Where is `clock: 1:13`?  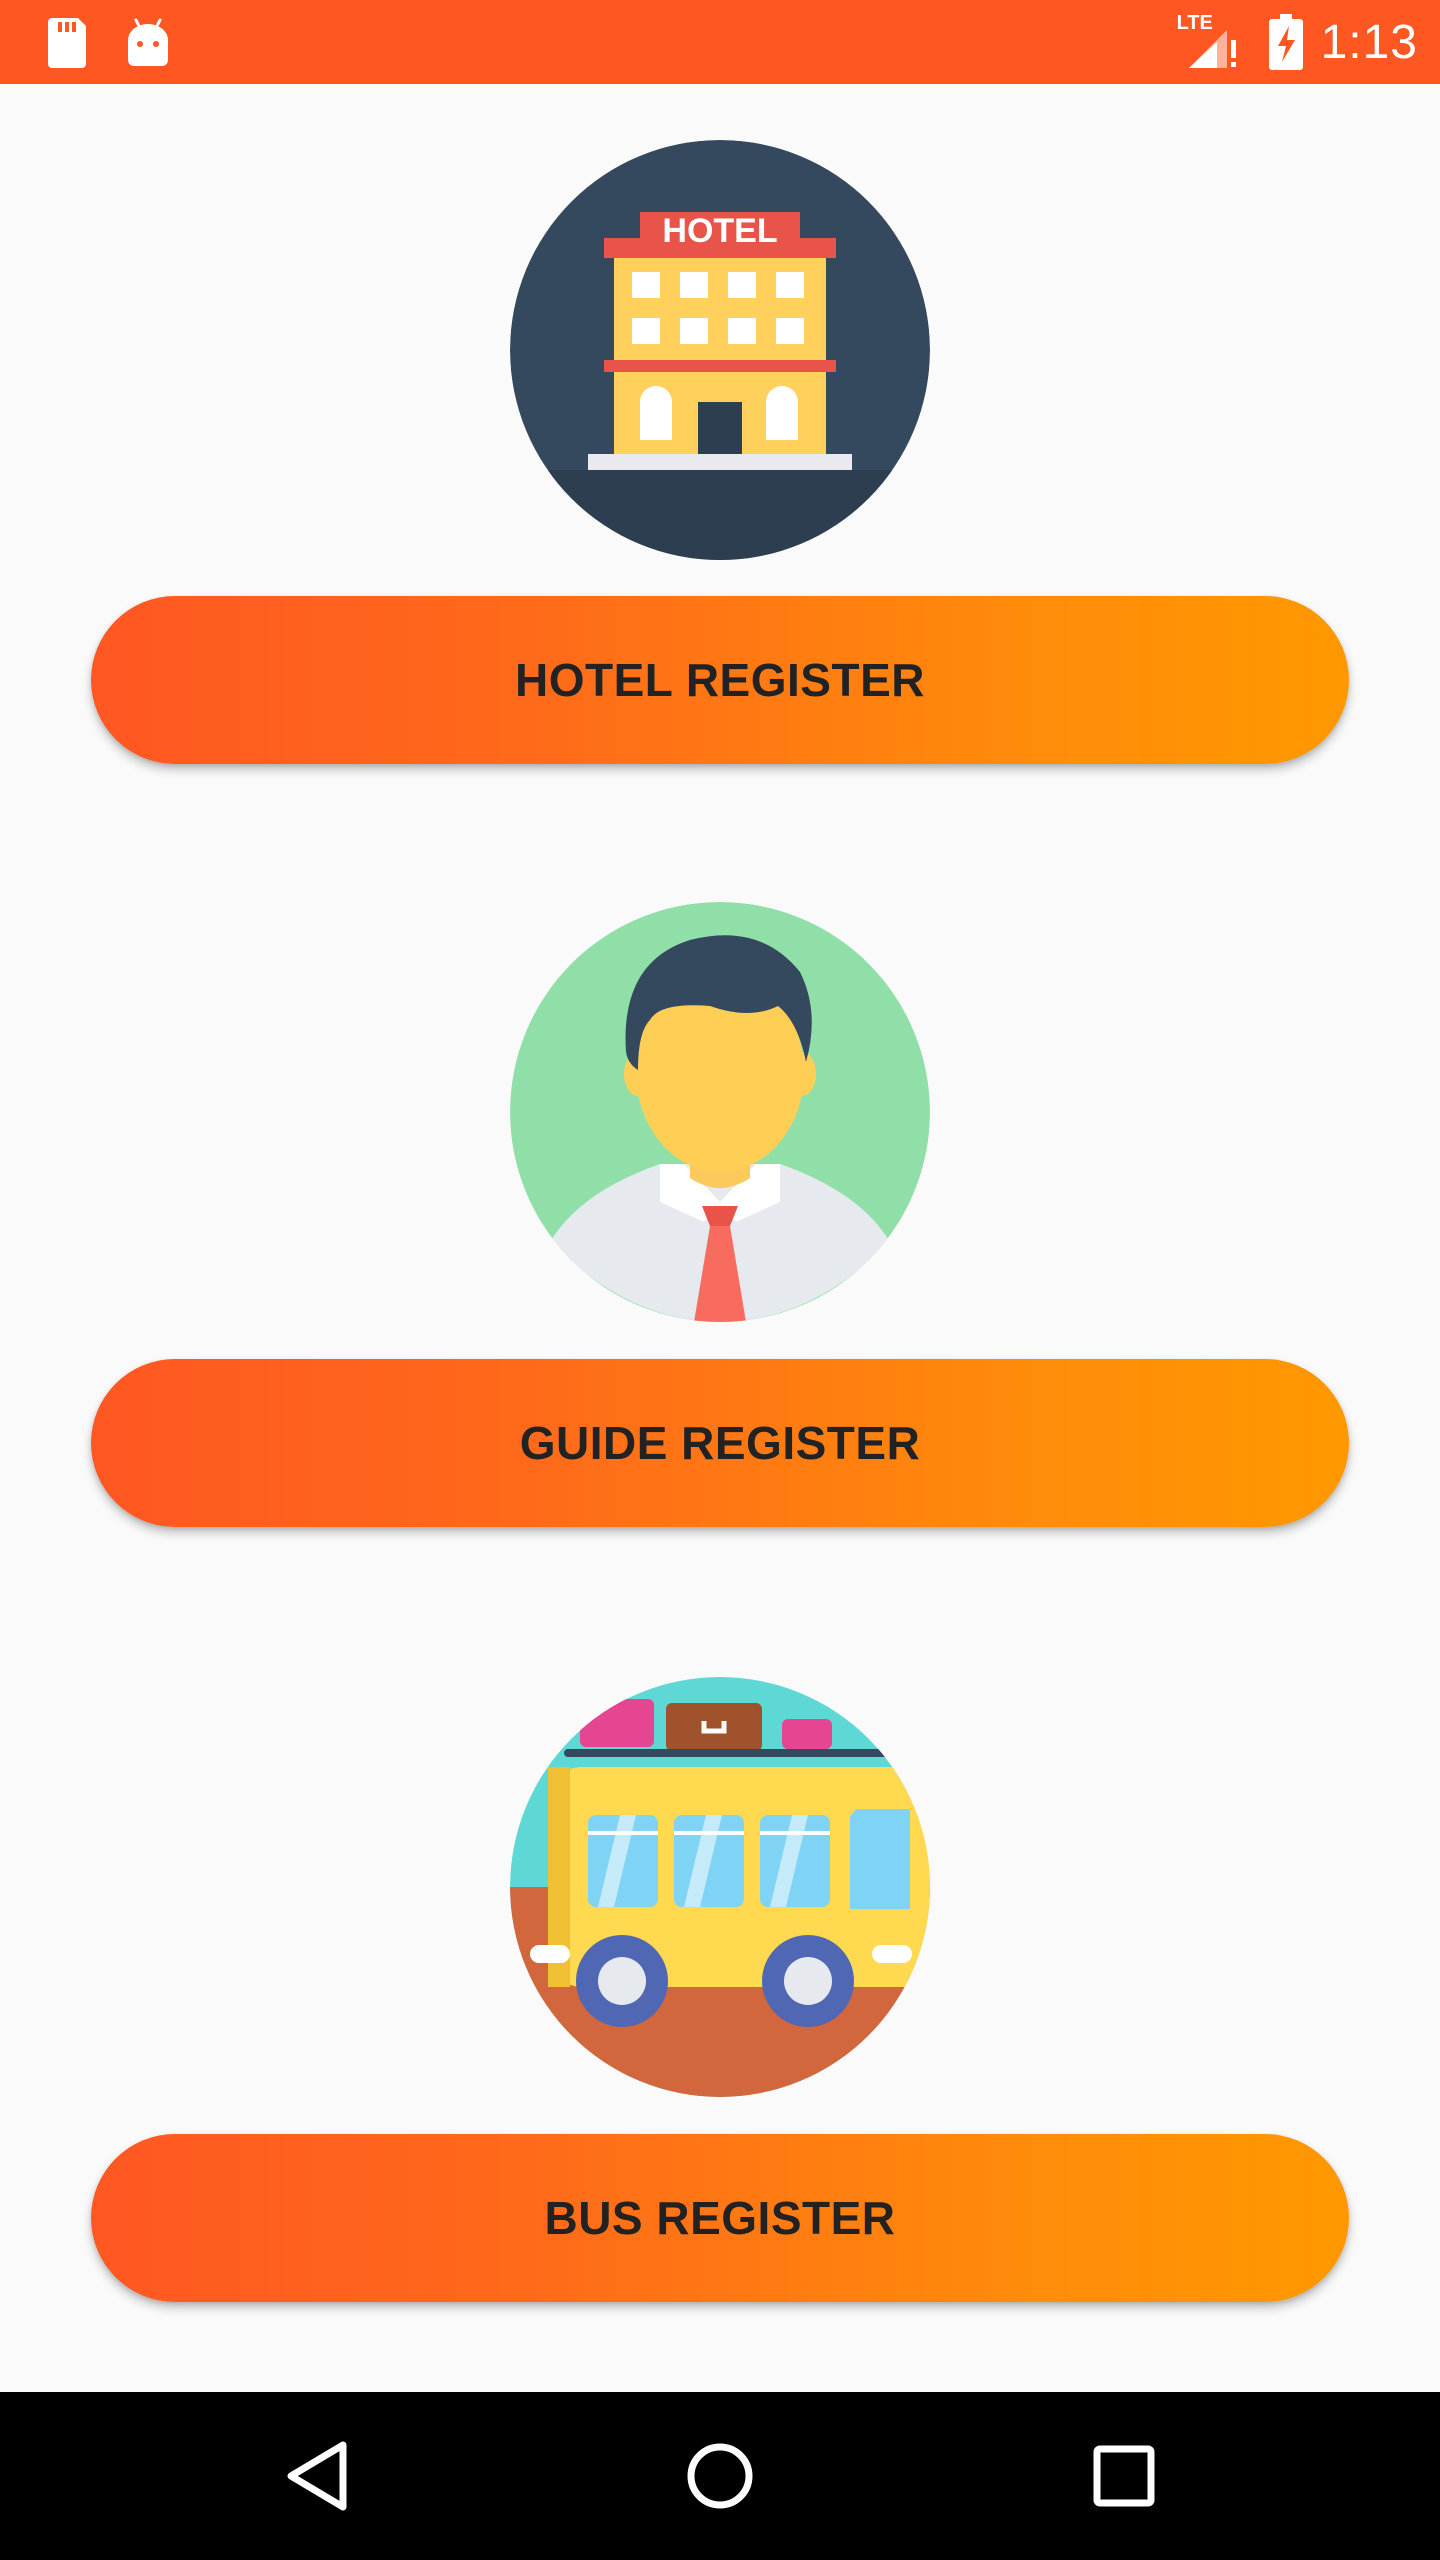 clock: 1:13 is located at coordinates (1369, 42).